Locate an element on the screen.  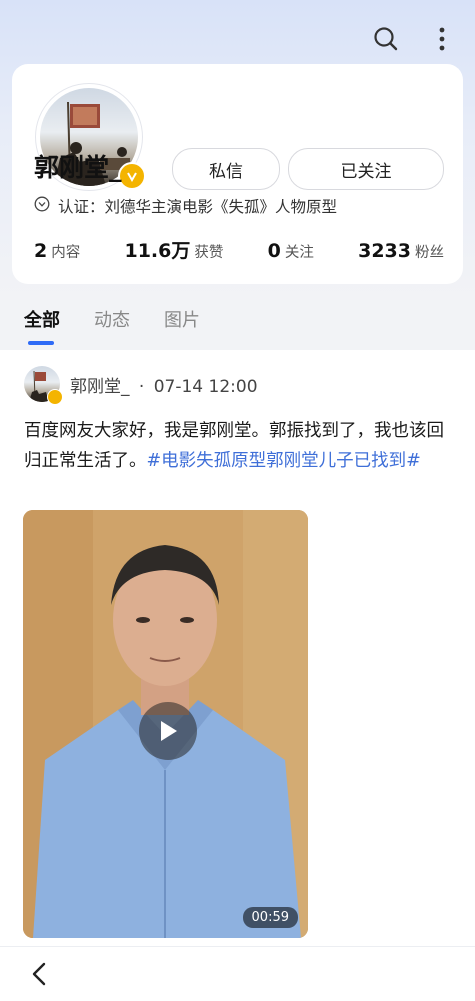
tab-all: 全部 is located at coordinates (42, 319).